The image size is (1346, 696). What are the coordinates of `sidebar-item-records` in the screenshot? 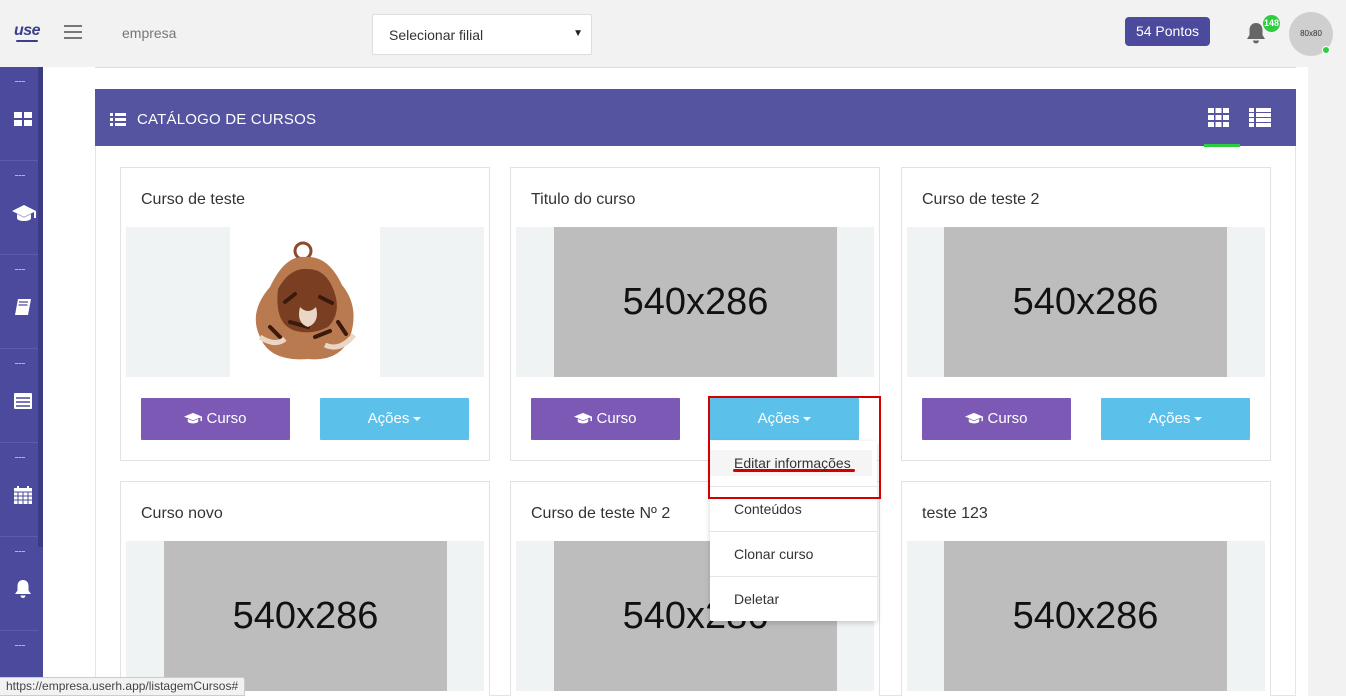 It's located at (19, 396).